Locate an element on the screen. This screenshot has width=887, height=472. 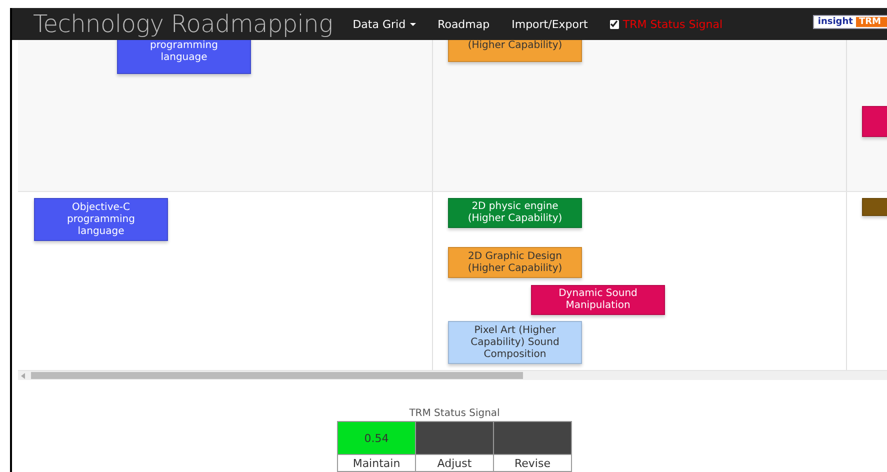
menu-link: Import/Export is located at coordinates (550, 24).